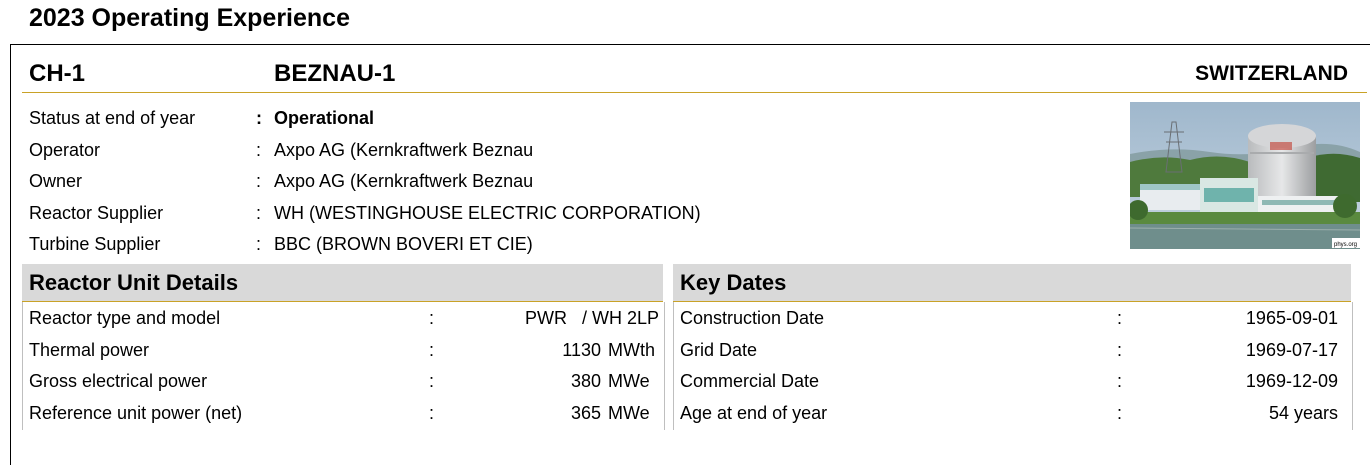 The image size is (1370, 465). Describe the element at coordinates (1010, 350) in the screenshot. I see `date-row-grid: Grid Date : 1969-07-17` at that location.